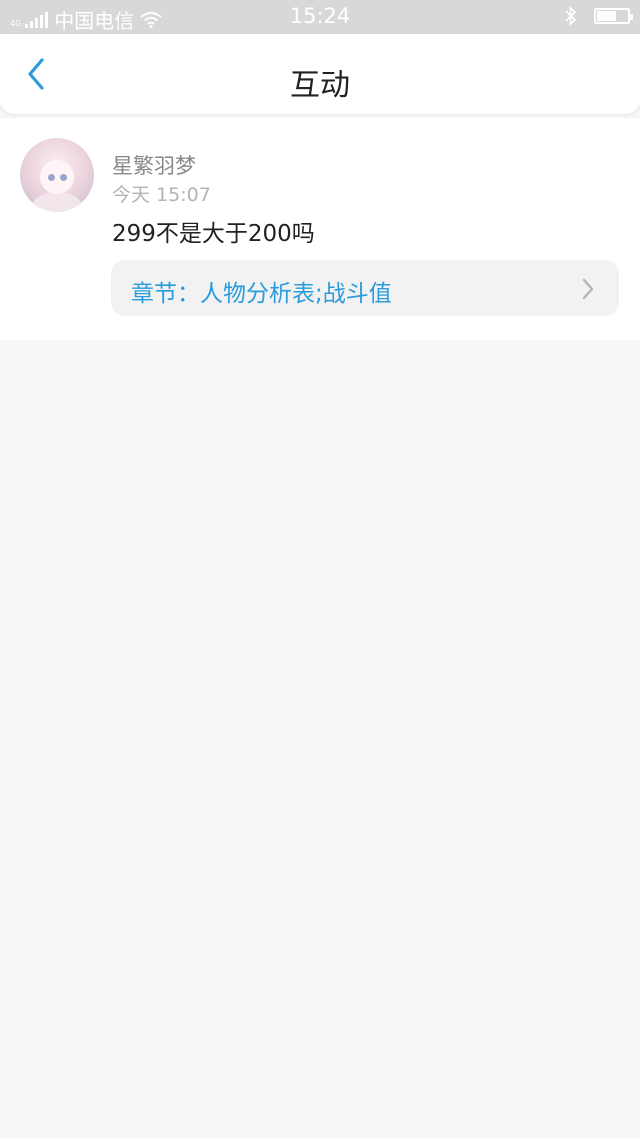  I want to click on nav-bar: 互动, so click(320, 74).